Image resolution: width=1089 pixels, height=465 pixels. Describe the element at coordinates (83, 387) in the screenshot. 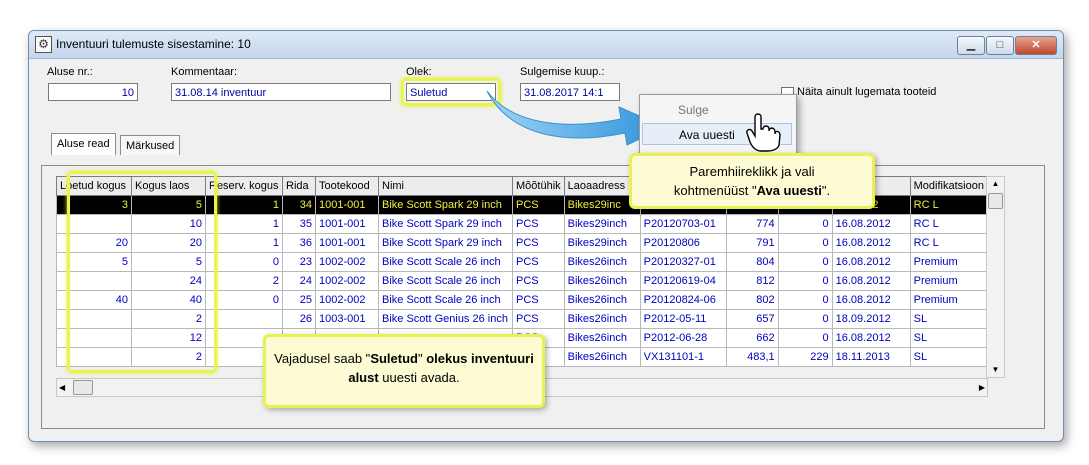

I see `horizontal-scroll-thumb` at that location.